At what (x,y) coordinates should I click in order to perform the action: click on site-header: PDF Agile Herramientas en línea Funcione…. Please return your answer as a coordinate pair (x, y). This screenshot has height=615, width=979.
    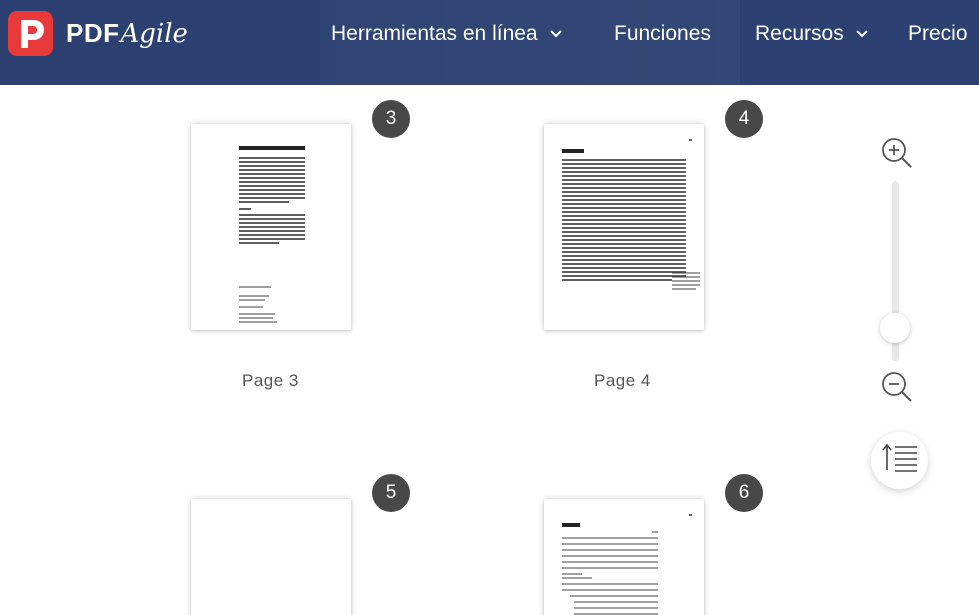
    Looking at the image, I should click on (489, 42).